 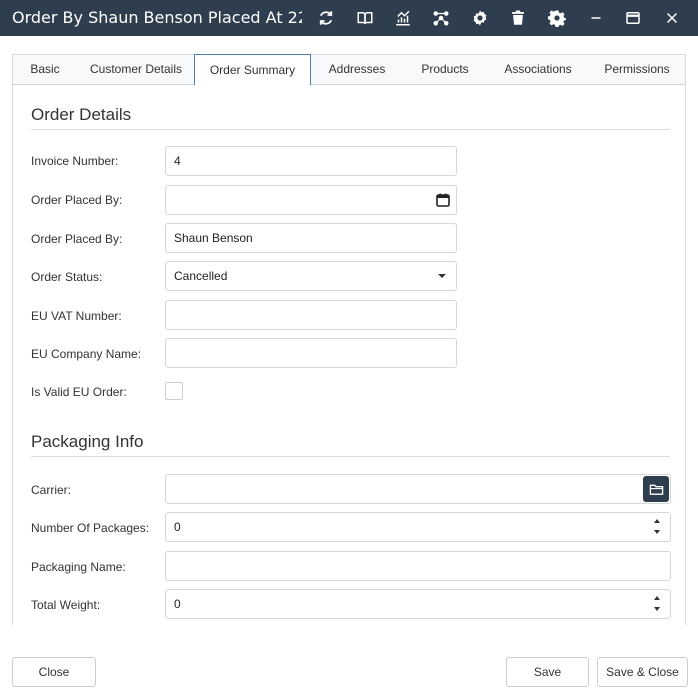 I want to click on settings-cog-icon, so click(x=480, y=18).